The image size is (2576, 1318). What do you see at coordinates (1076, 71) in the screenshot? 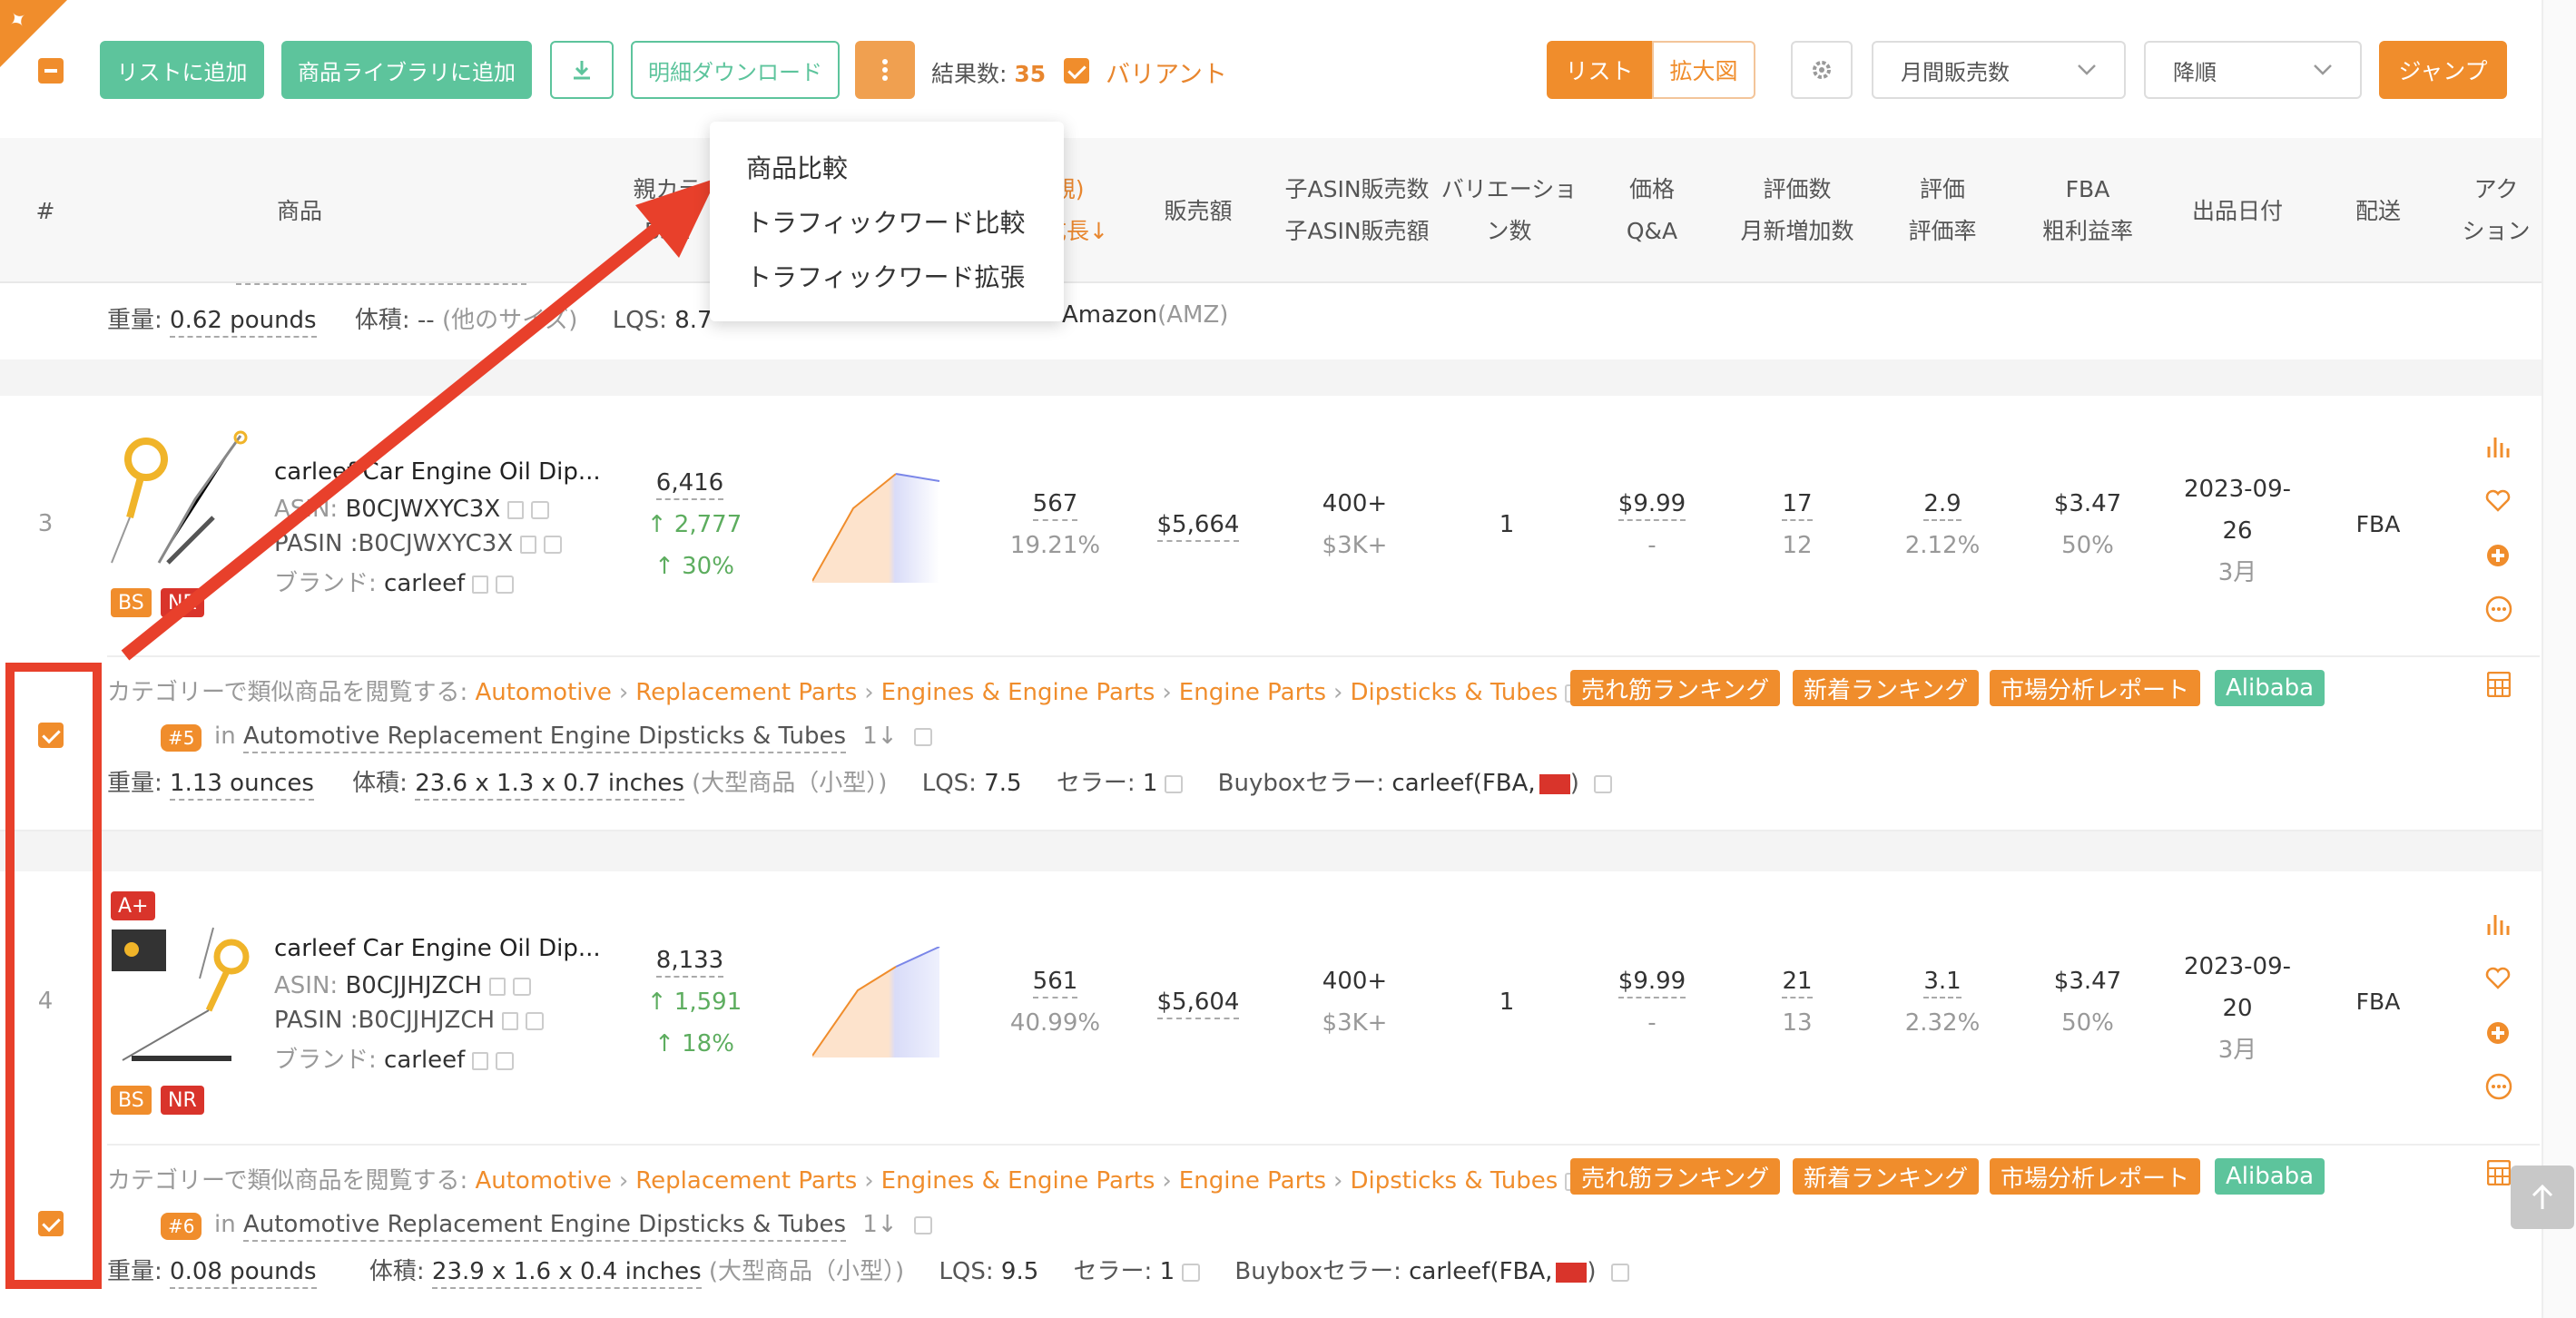
I see `variant-checkbox` at bounding box center [1076, 71].